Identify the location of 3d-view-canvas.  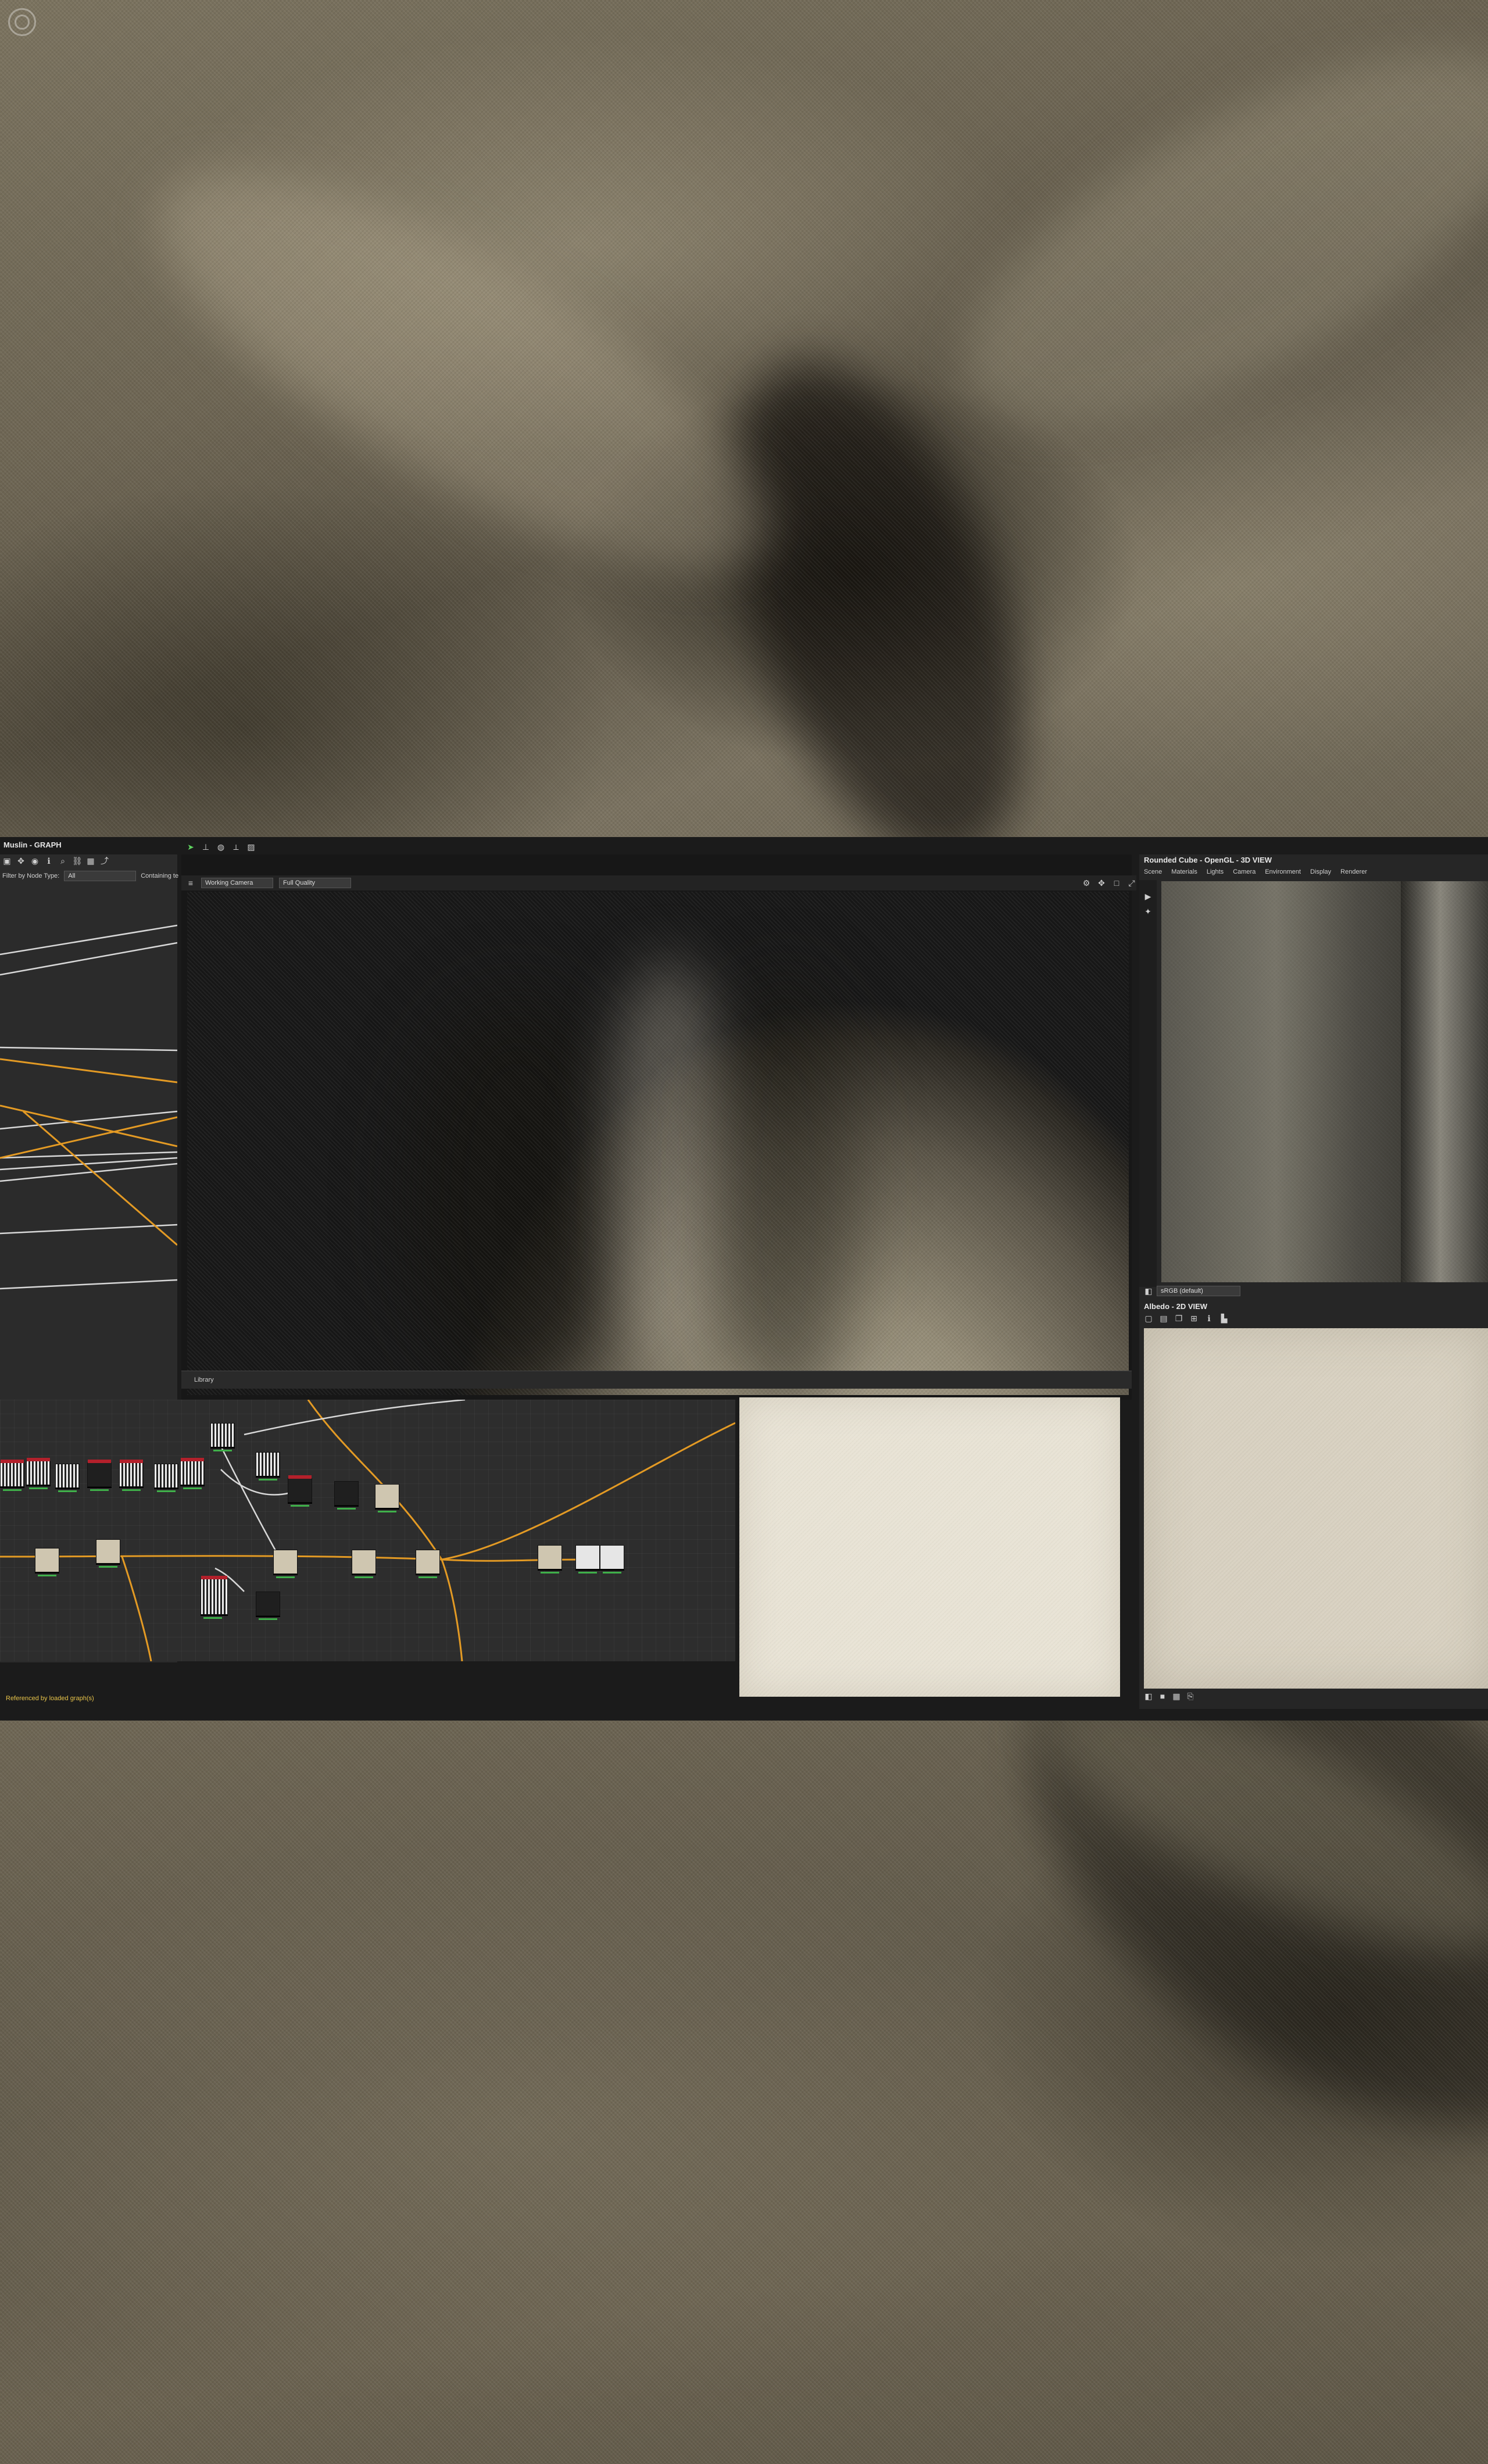
(1324, 1081).